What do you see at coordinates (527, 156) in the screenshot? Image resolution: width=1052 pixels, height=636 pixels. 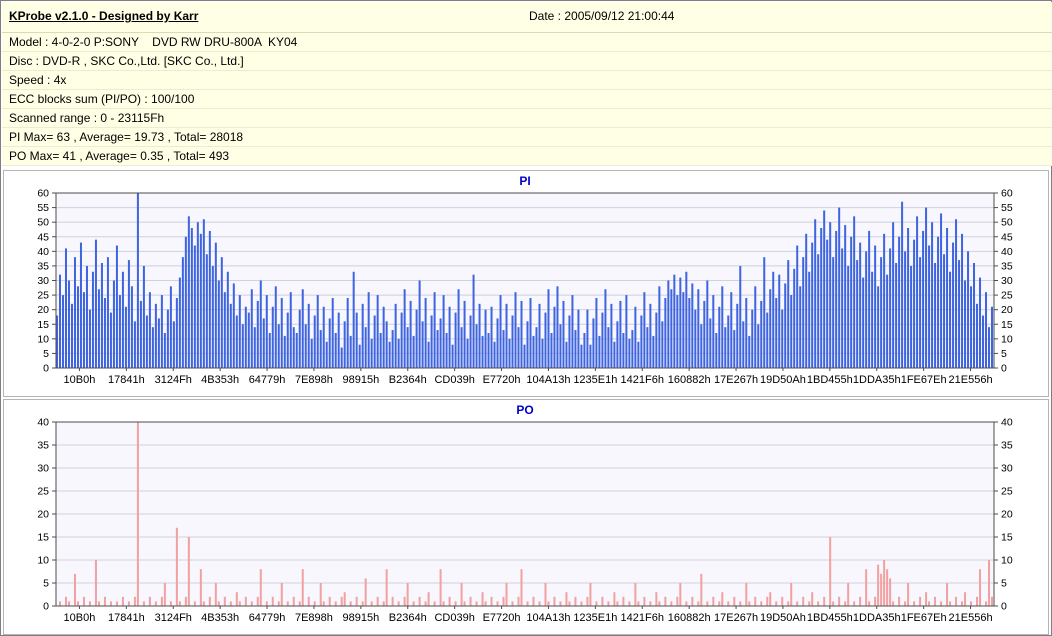 I see `info-row-po-stats: PO Max= 41 , Average= 0.35 , Total= 493` at bounding box center [527, 156].